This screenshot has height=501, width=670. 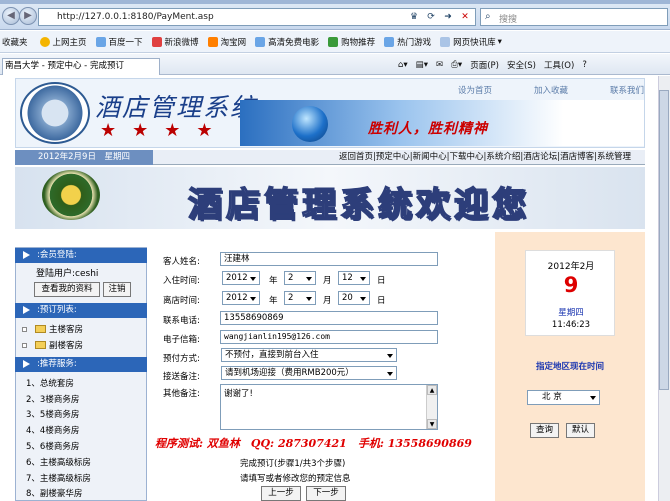 I want to click on university-logo, so click(x=55, y=113).